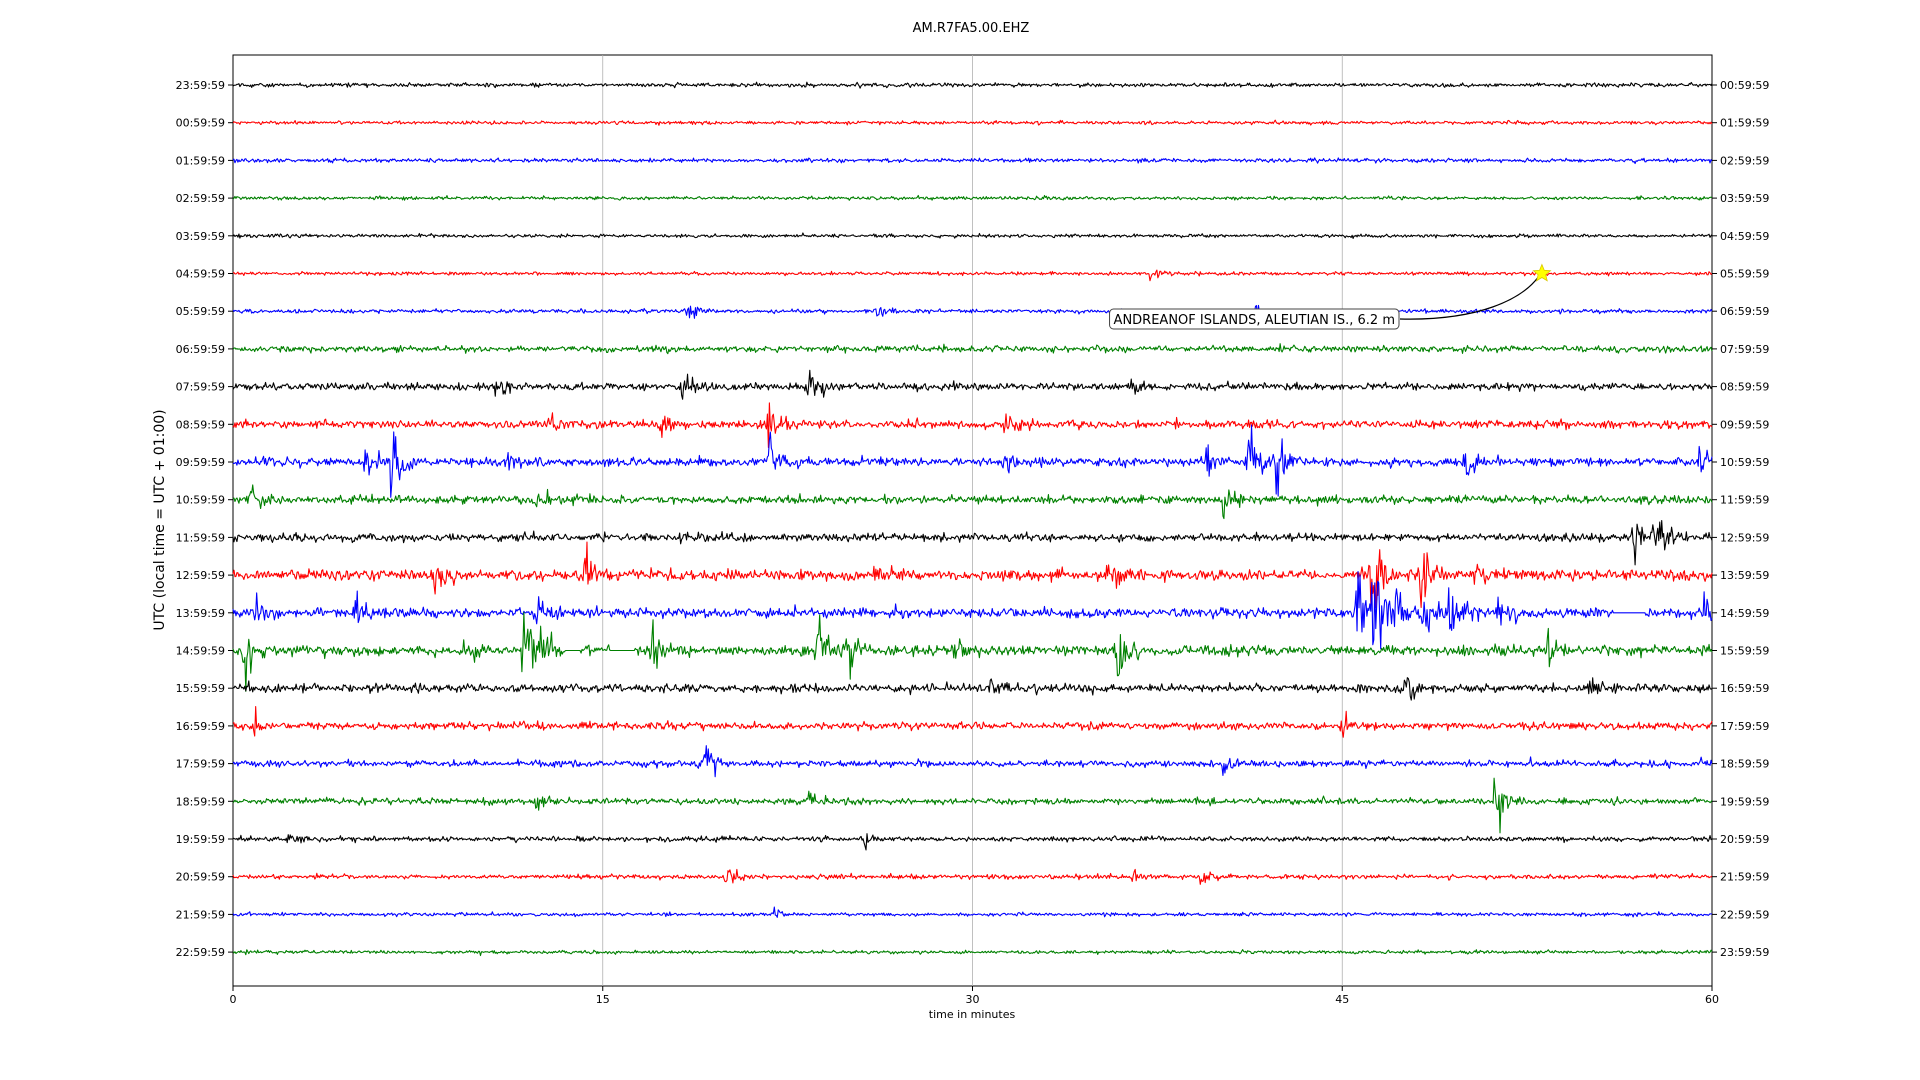 The height and width of the screenshot is (1080, 1920). I want to click on y-tick-label-left: 18:59:59, so click(200, 801).